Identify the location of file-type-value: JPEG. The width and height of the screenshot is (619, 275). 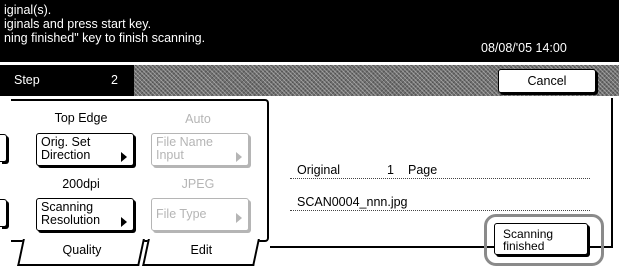
(198, 184).